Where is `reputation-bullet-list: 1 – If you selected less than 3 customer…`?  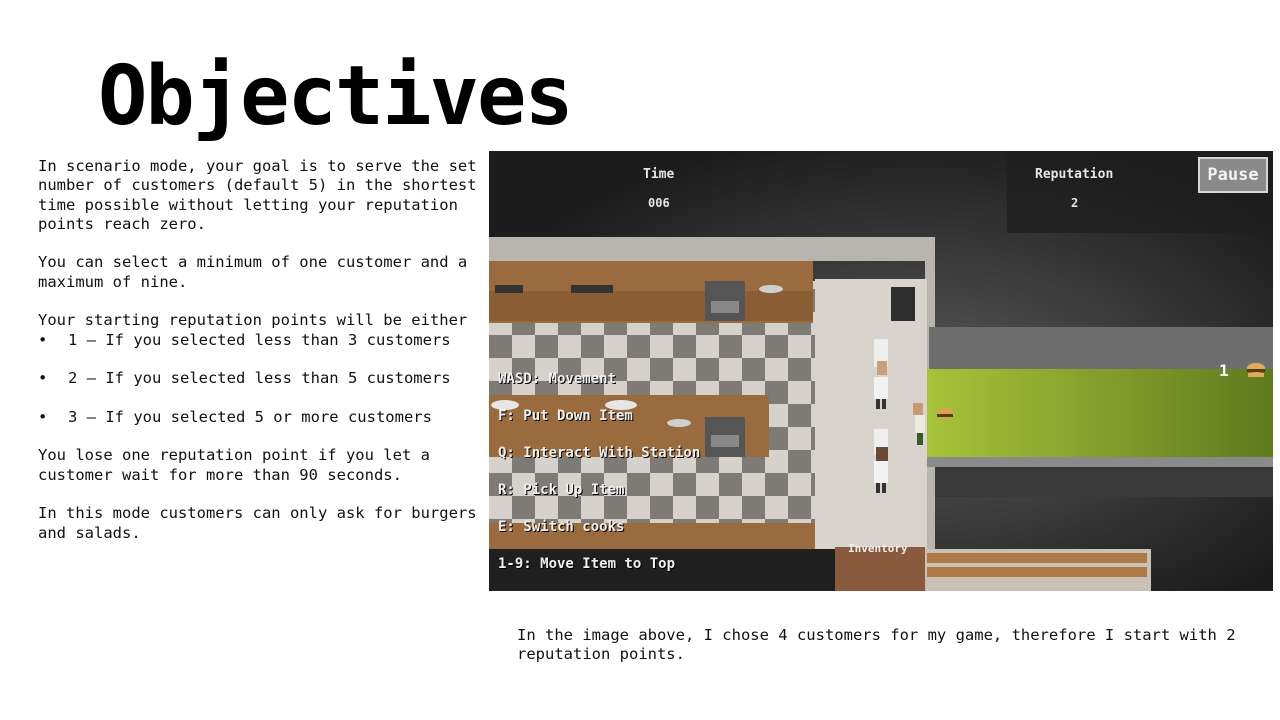
reputation-bullet-list: 1 – If you selected less than 3 customer… is located at coordinates (258, 379).